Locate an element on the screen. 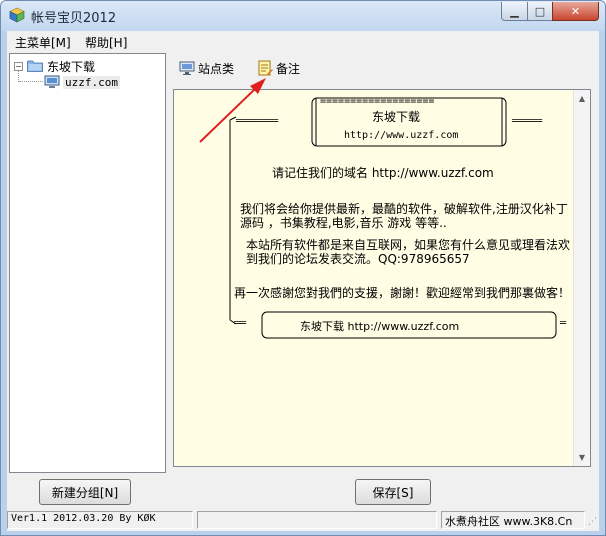 The width and height of the screenshot is (606, 536). window-title: 帐号宝贝2012 is located at coordinates (74, 18).